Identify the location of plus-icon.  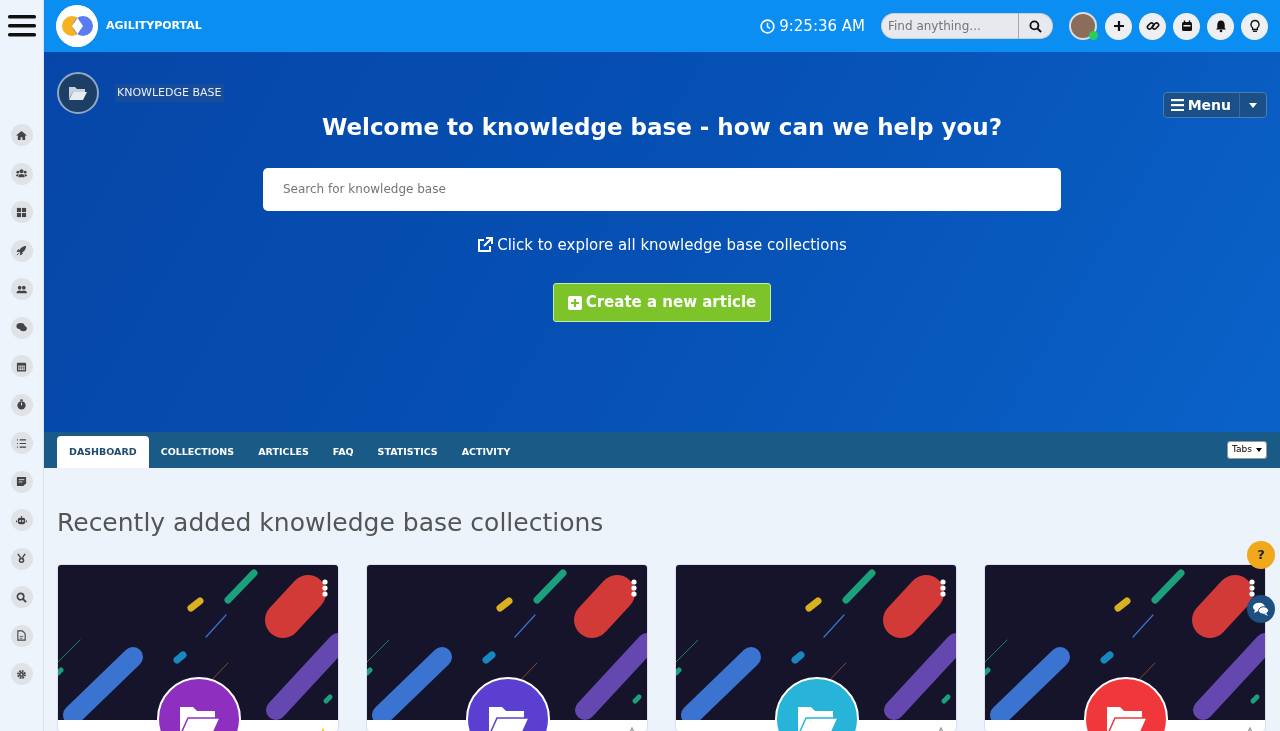
(1118, 26).